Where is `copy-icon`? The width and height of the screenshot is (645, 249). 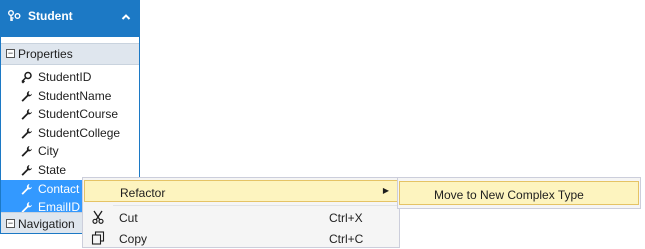
copy-icon is located at coordinates (98, 238).